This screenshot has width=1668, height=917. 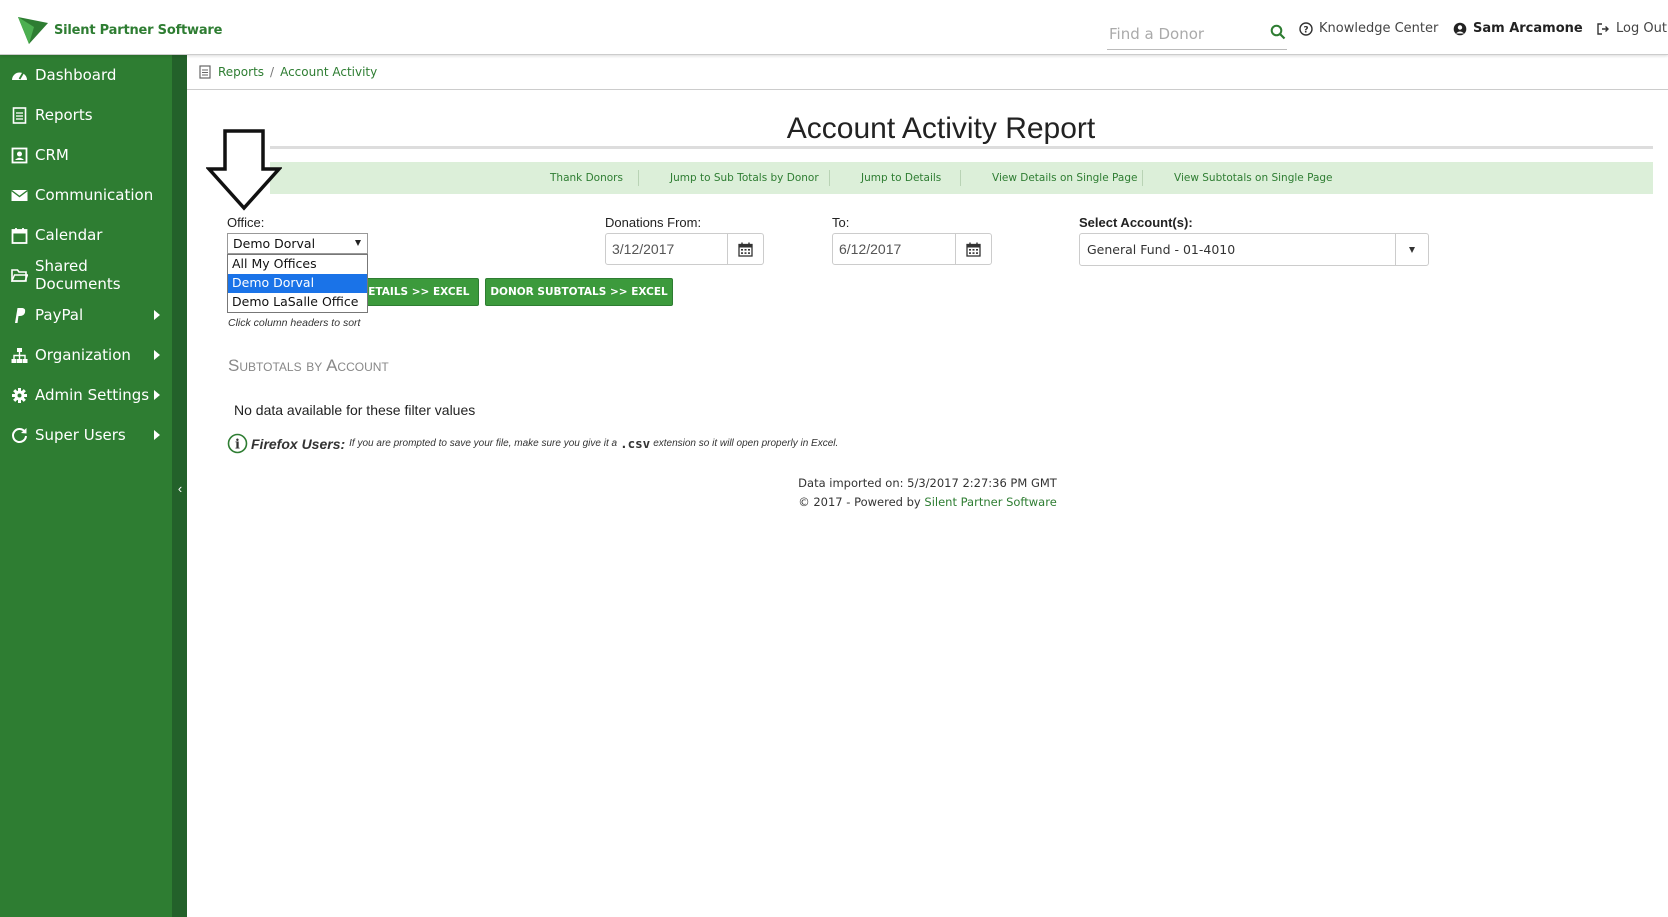 I want to click on sidebar-item-shared-documents: Shared Documents, so click(x=86, y=275).